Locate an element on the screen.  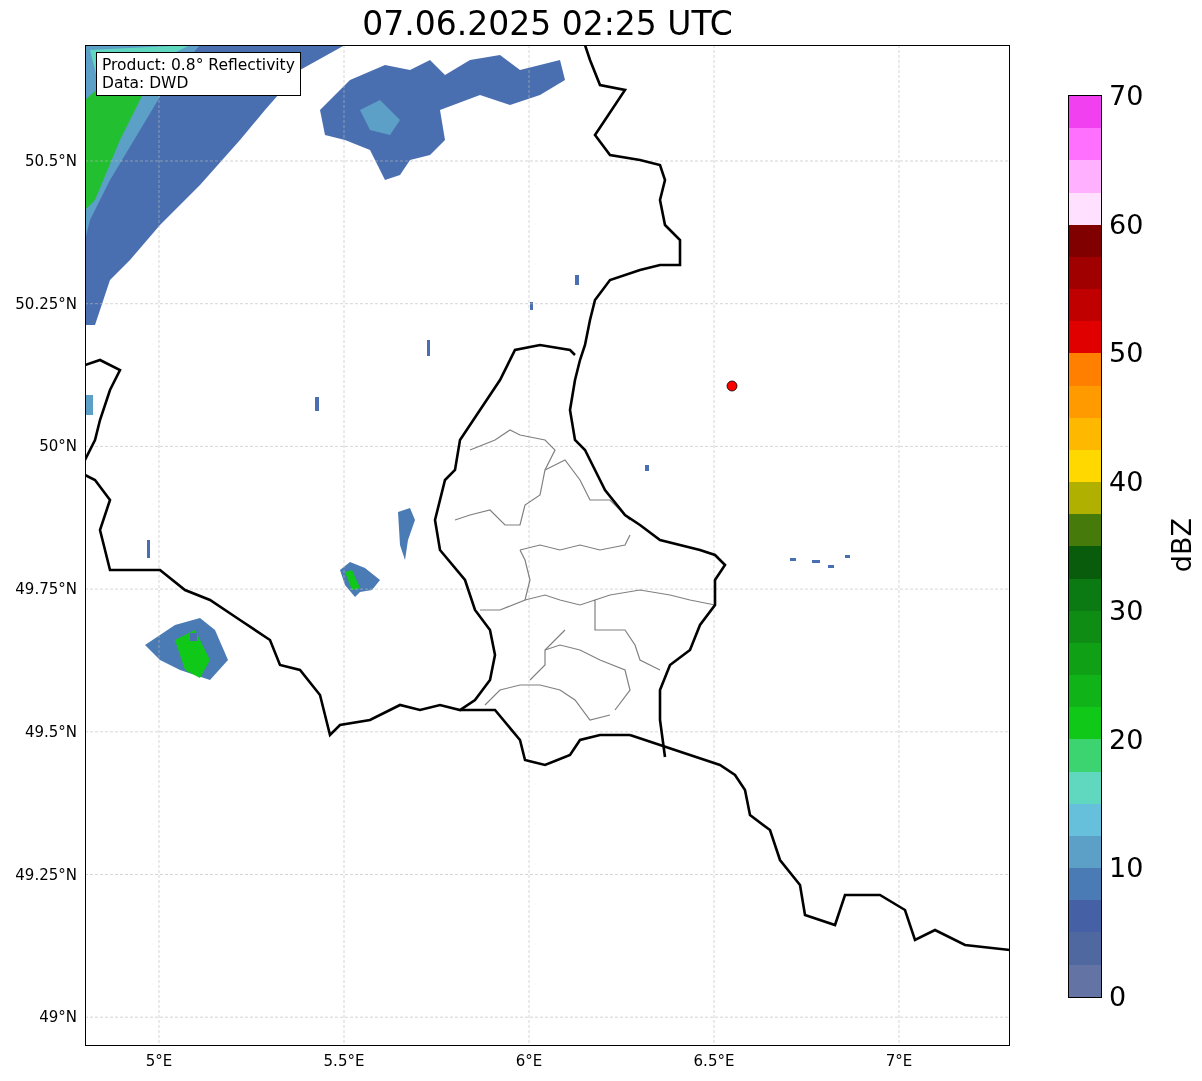
chart-title: 07.06.2025 02:25 UTC is located at coordinates (547, 24).